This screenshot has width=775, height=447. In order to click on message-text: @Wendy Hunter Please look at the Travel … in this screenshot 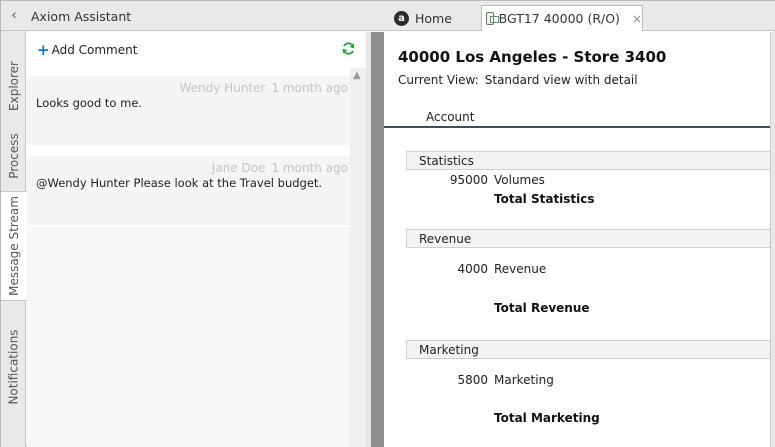, I will do `click(179, 183)`.